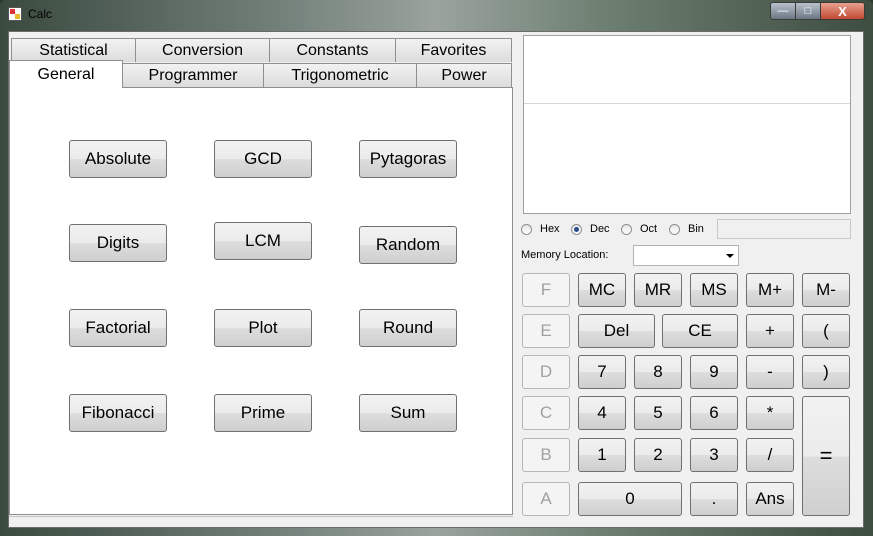  I want to click on tab-general: General, so click(66, 74).